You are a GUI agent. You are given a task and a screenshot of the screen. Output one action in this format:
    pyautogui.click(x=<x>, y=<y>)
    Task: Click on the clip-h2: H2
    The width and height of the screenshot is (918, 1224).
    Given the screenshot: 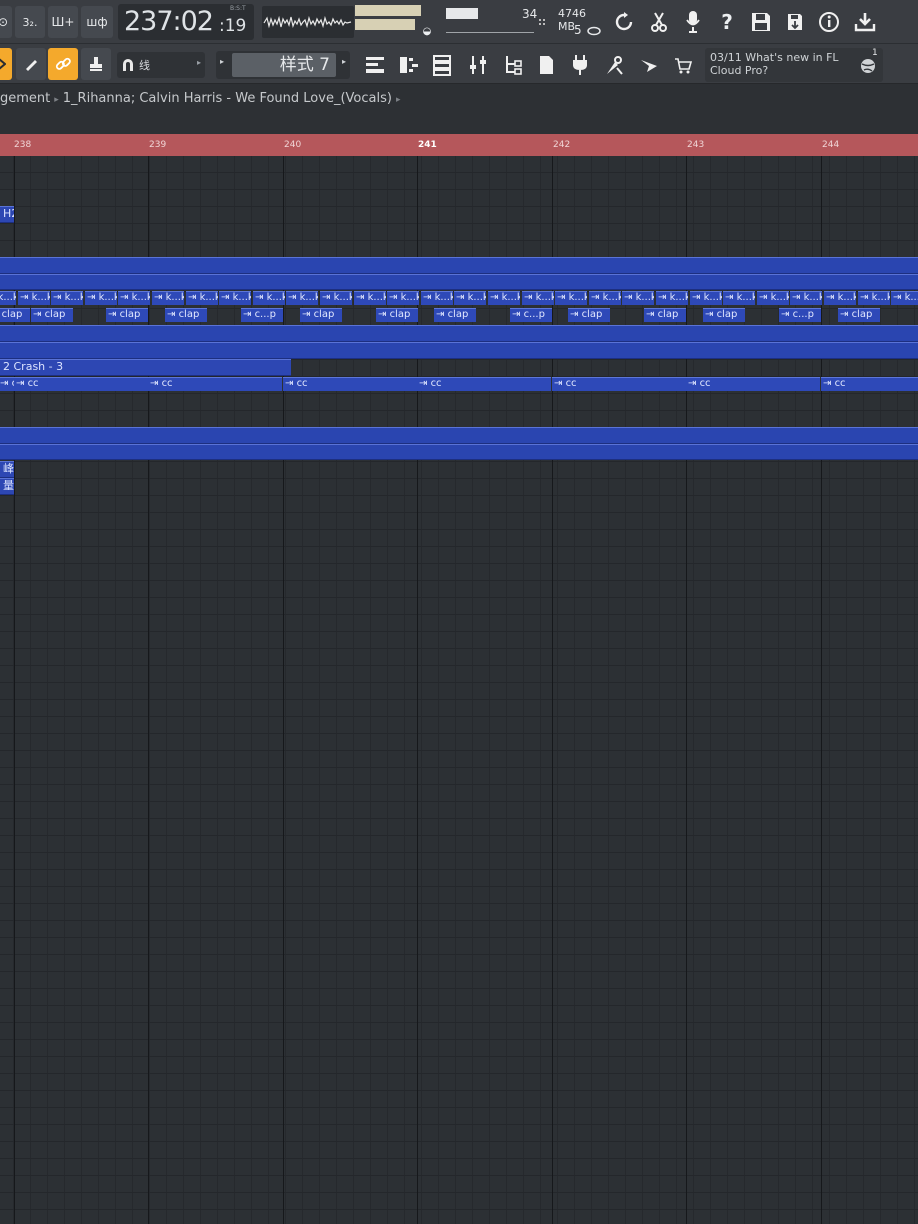 What is the action you would take?
    pyautogui.click(x=7, y=214)
    